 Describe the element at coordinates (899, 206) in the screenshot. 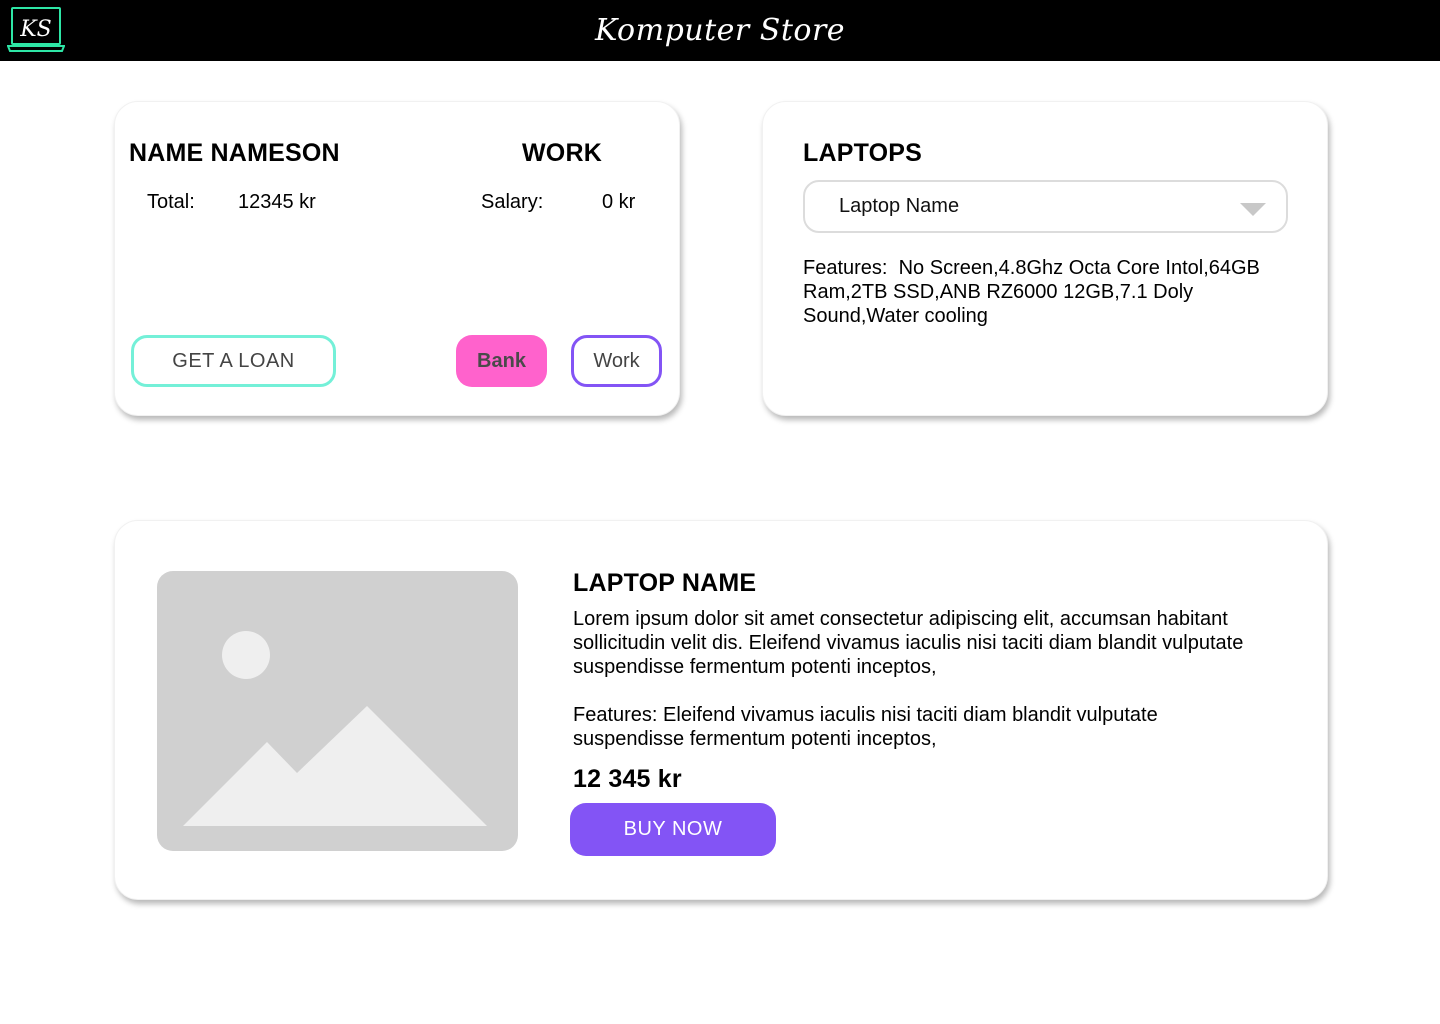

I see `laptop-select-value: Laptop Name` at that location.